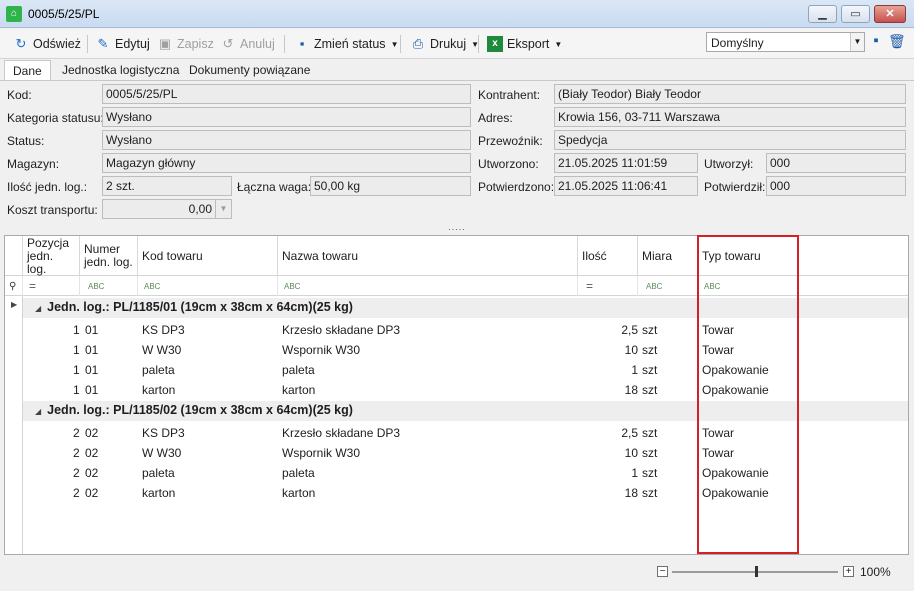 This screenshot has height=591, width=914. I want to click on col-kod-towaru: Kod towaru, so click(208, 256).